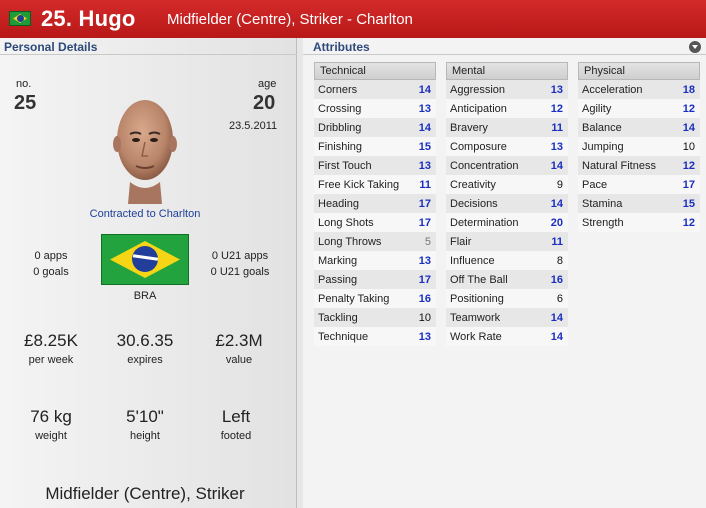 This screenshot has width=706, height=508. I want to click on attribute-name: Long Throws, so click(350, 241).